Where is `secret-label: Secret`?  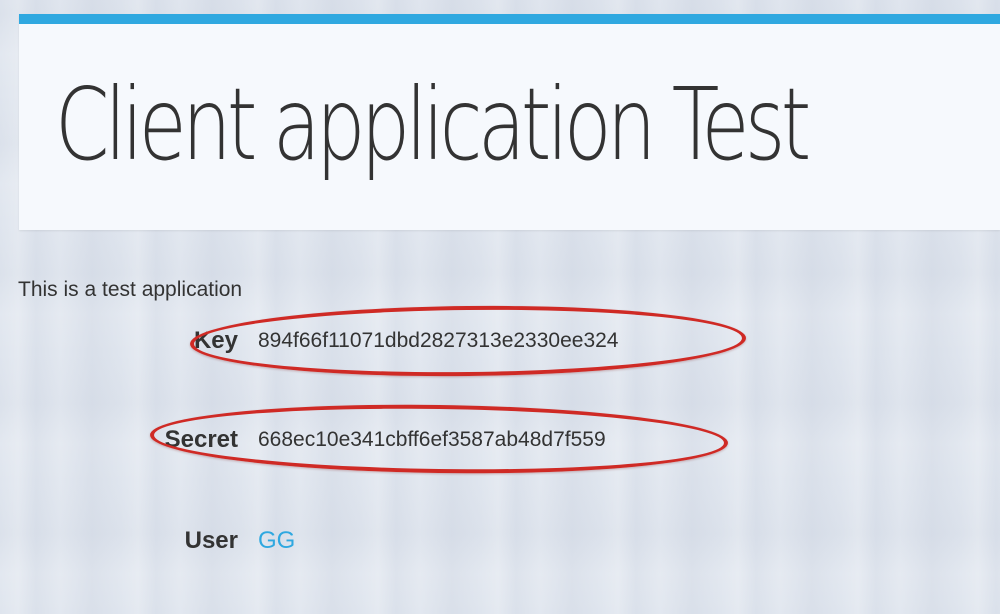 secret-label: Secret is located at coordinates (201, 439).